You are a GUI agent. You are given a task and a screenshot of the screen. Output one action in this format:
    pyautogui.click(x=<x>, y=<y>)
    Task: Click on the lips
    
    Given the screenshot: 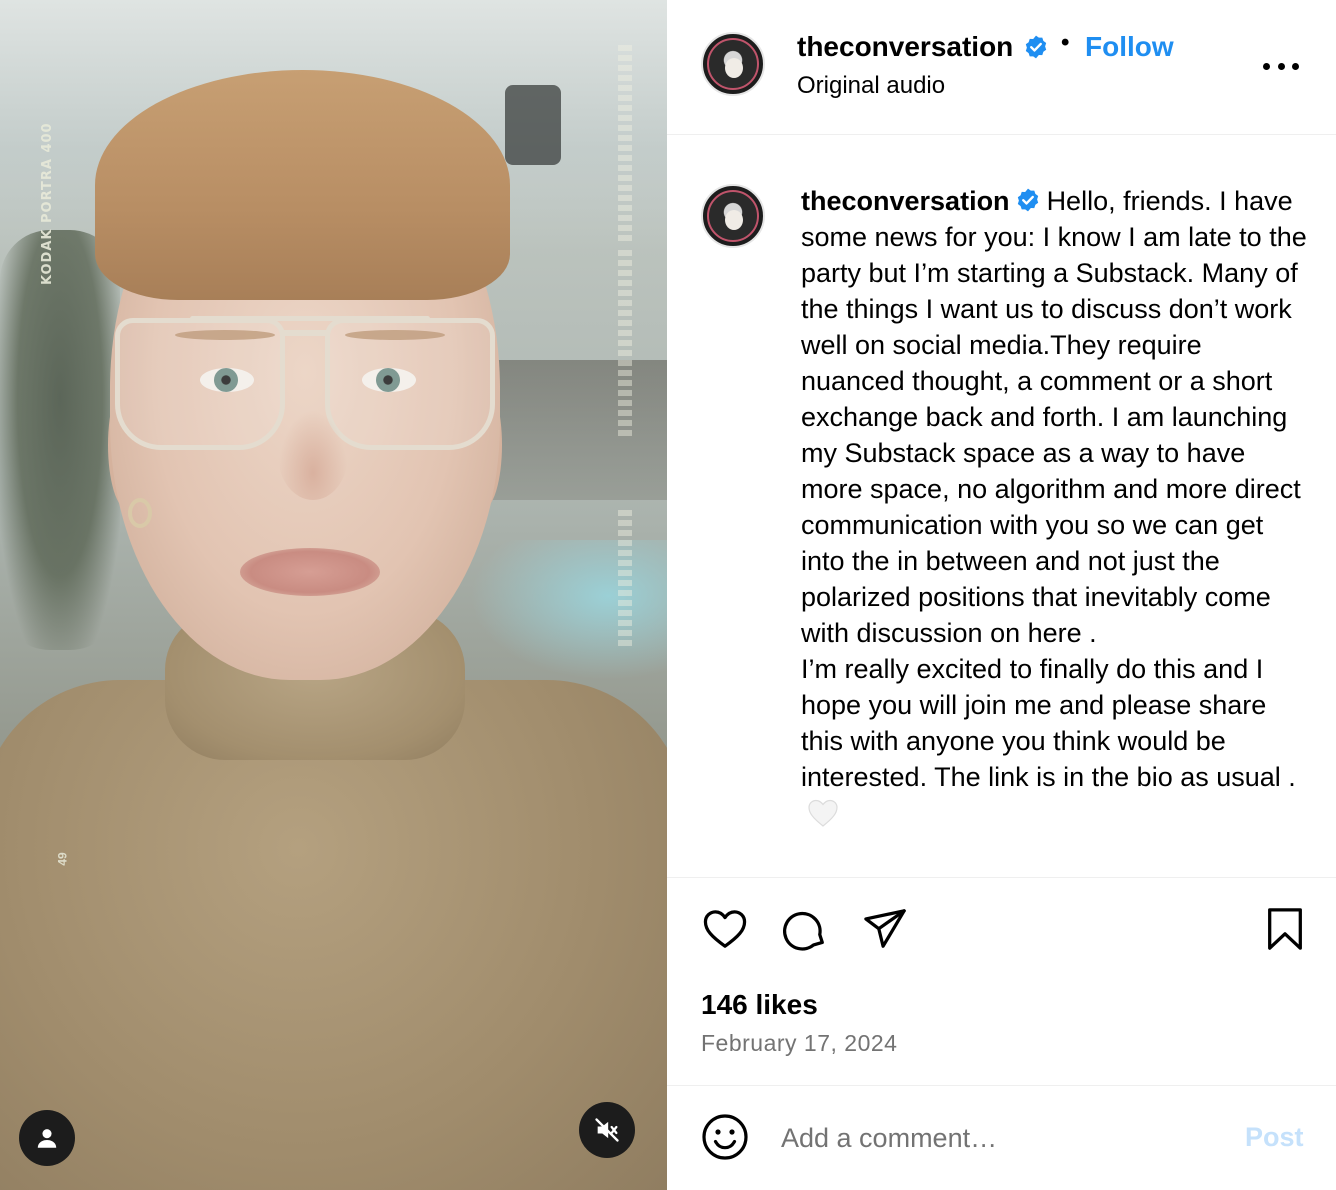 What is the action you would take?
    pyautogui.click(x=310, y=572)
    